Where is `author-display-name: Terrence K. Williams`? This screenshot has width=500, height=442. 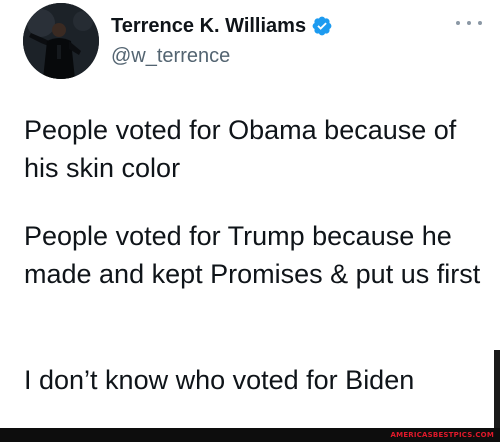
author-display-name: Terrence K. Williams is located at coordinates (208, 26).